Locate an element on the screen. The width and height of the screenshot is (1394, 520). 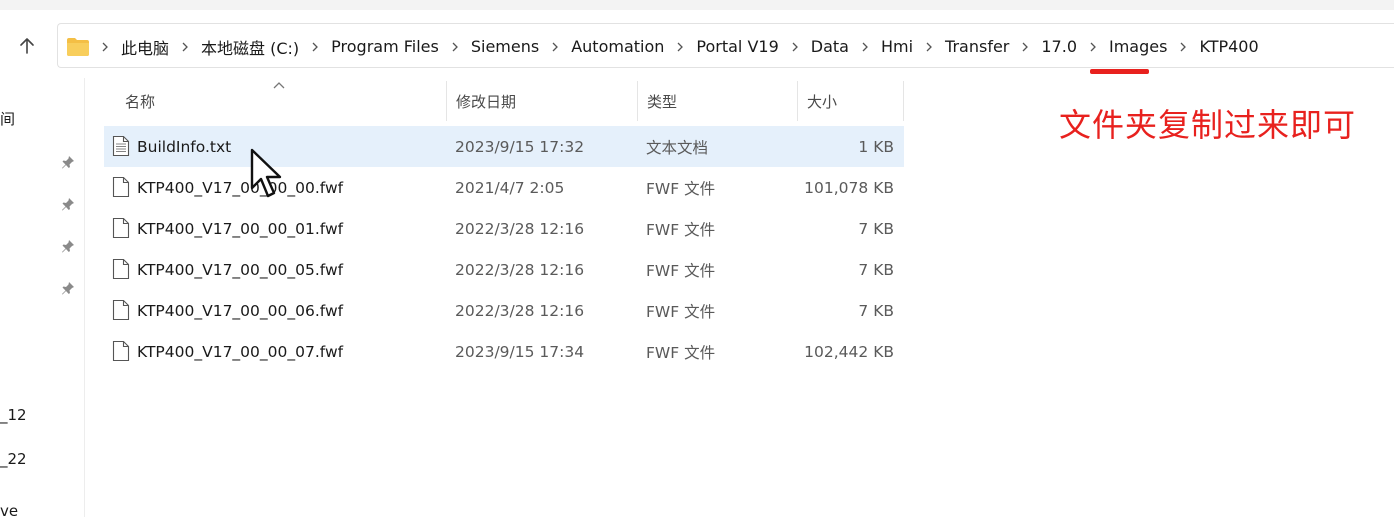
column-header-type: 类型 is located at coordinates (718, 101).